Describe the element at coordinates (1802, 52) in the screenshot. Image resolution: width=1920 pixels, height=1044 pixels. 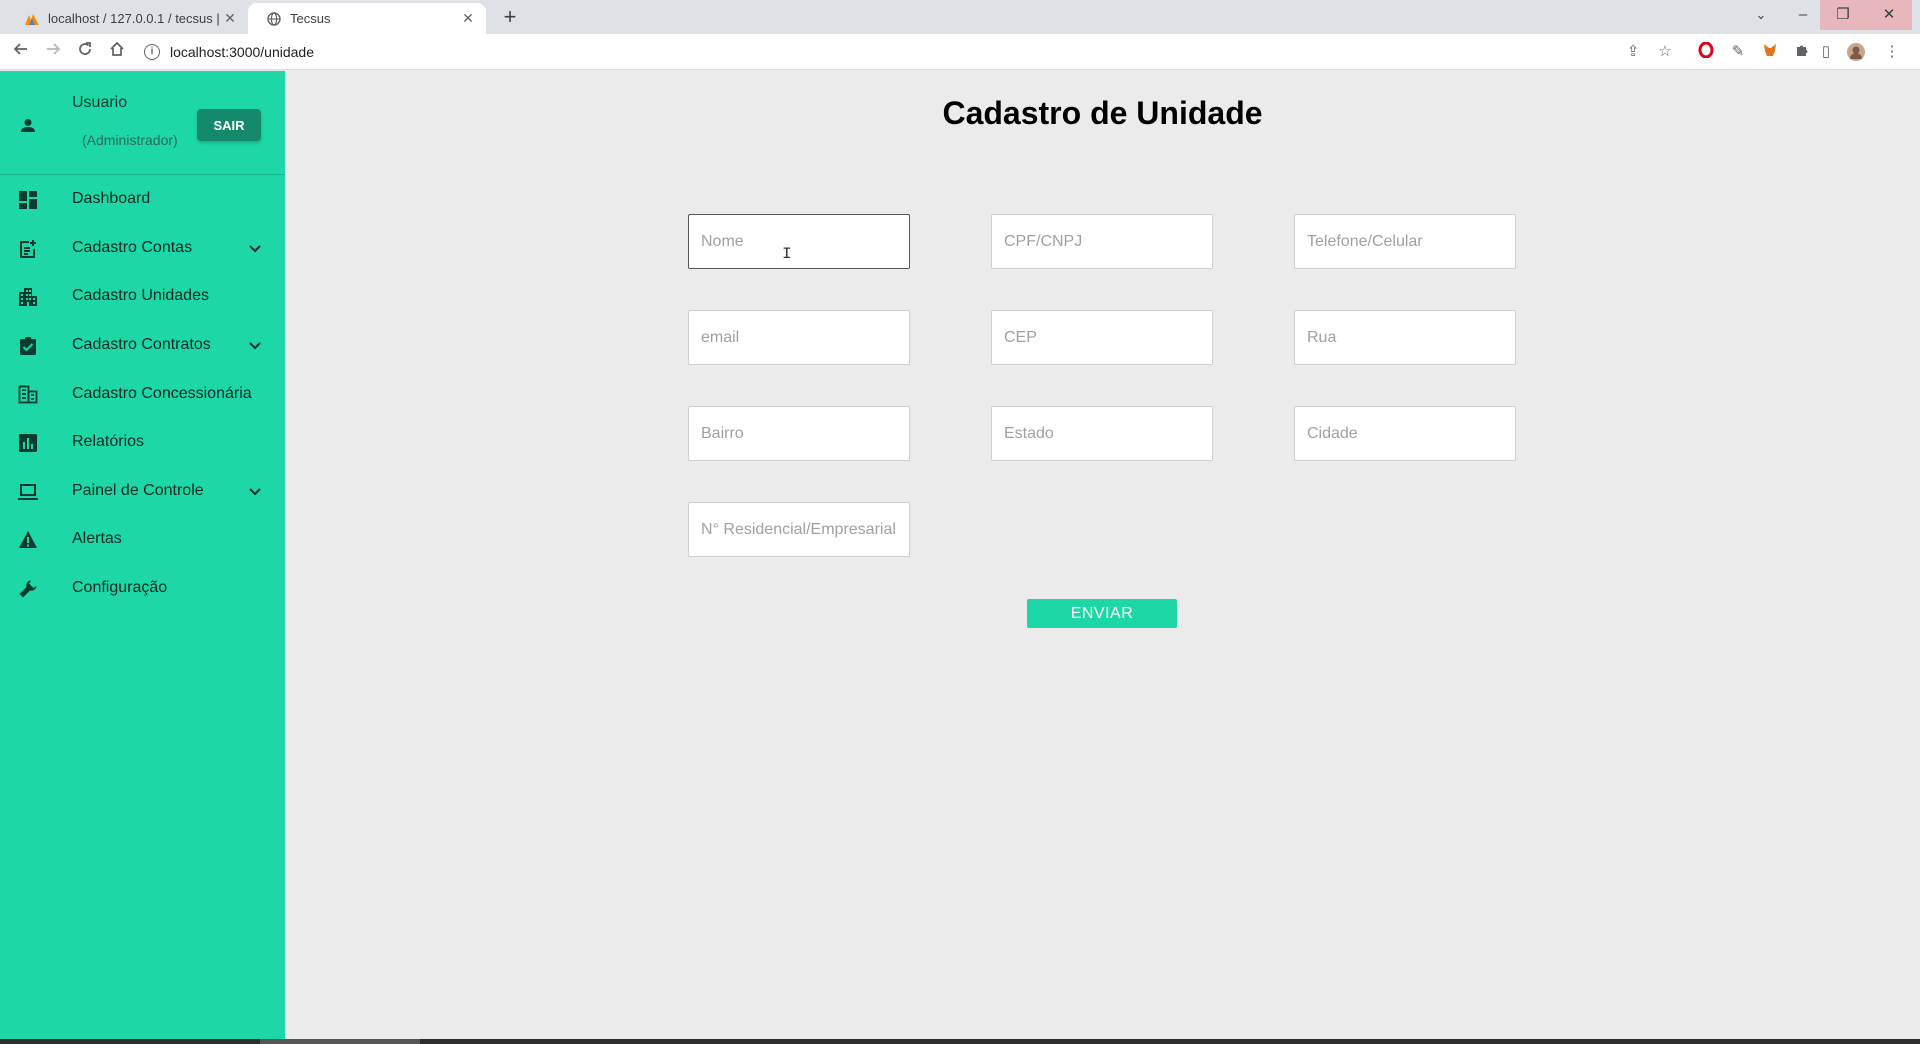
I see `extensions-puzzle-icon` at that location.